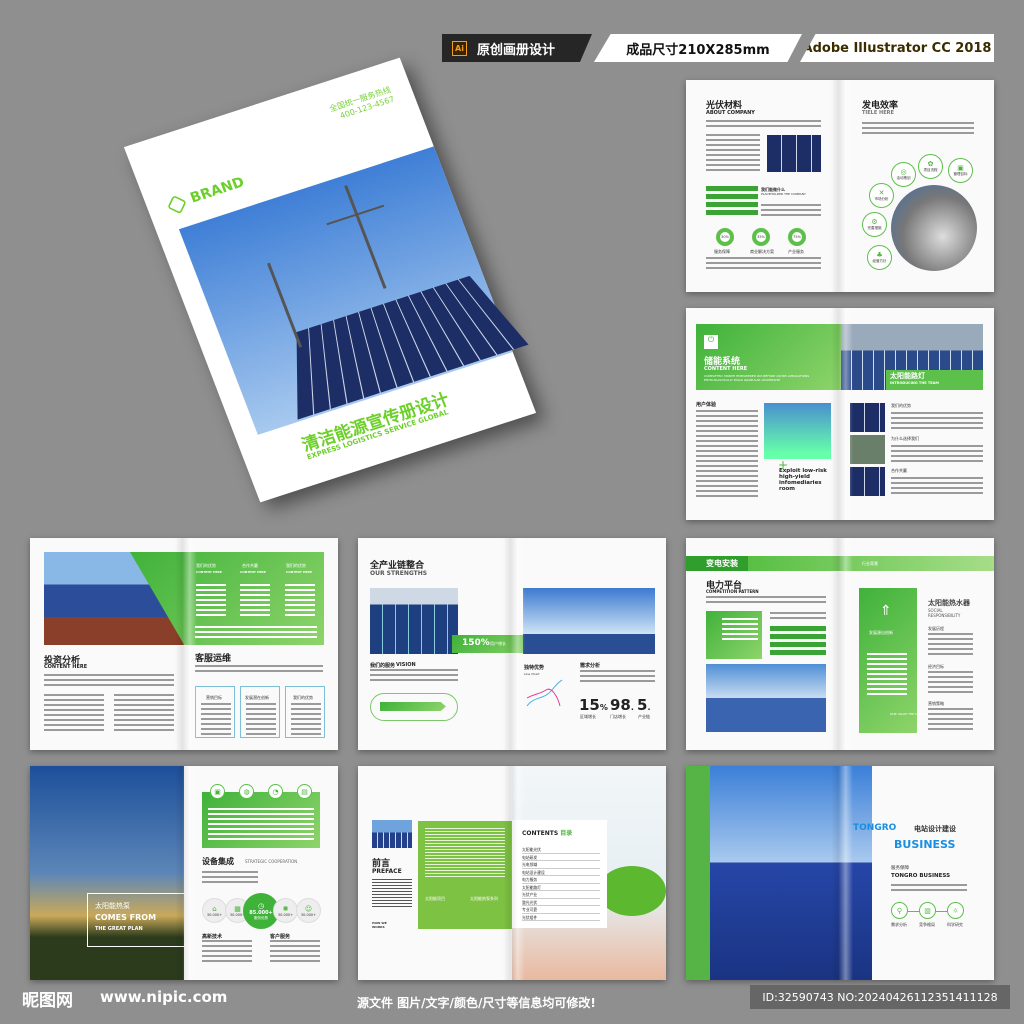 The image size is (1024, 1024). Describe the element at coordinates (897, 48) in the screenshot. I see `software-tag: Adobe Illustrator CC 2018` at that location.